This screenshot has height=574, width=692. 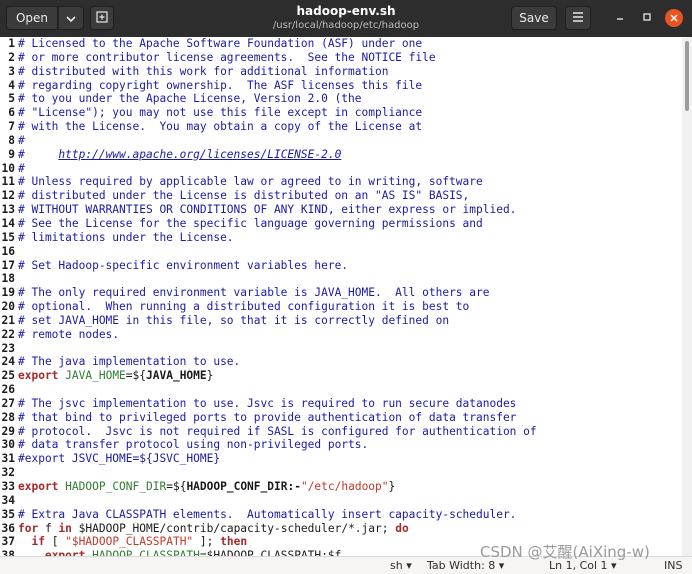 I want to click on hamburger-menu-icon, so click(x=578, y=18).